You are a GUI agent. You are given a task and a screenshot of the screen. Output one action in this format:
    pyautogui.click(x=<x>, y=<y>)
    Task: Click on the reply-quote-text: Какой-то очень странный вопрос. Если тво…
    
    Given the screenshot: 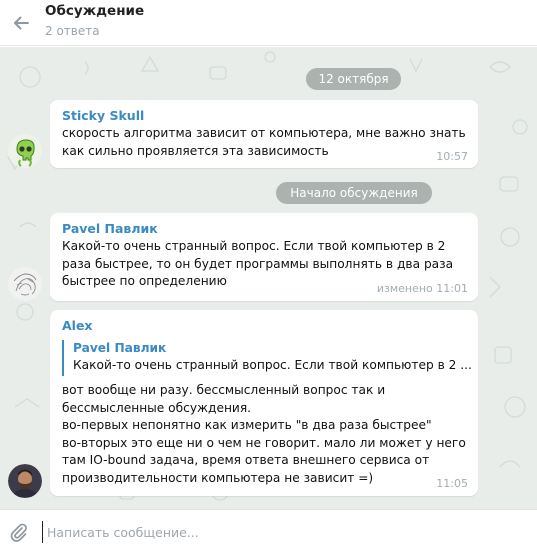 What is the action you would take?
    pyautogui.click(x=272, y=365)
    